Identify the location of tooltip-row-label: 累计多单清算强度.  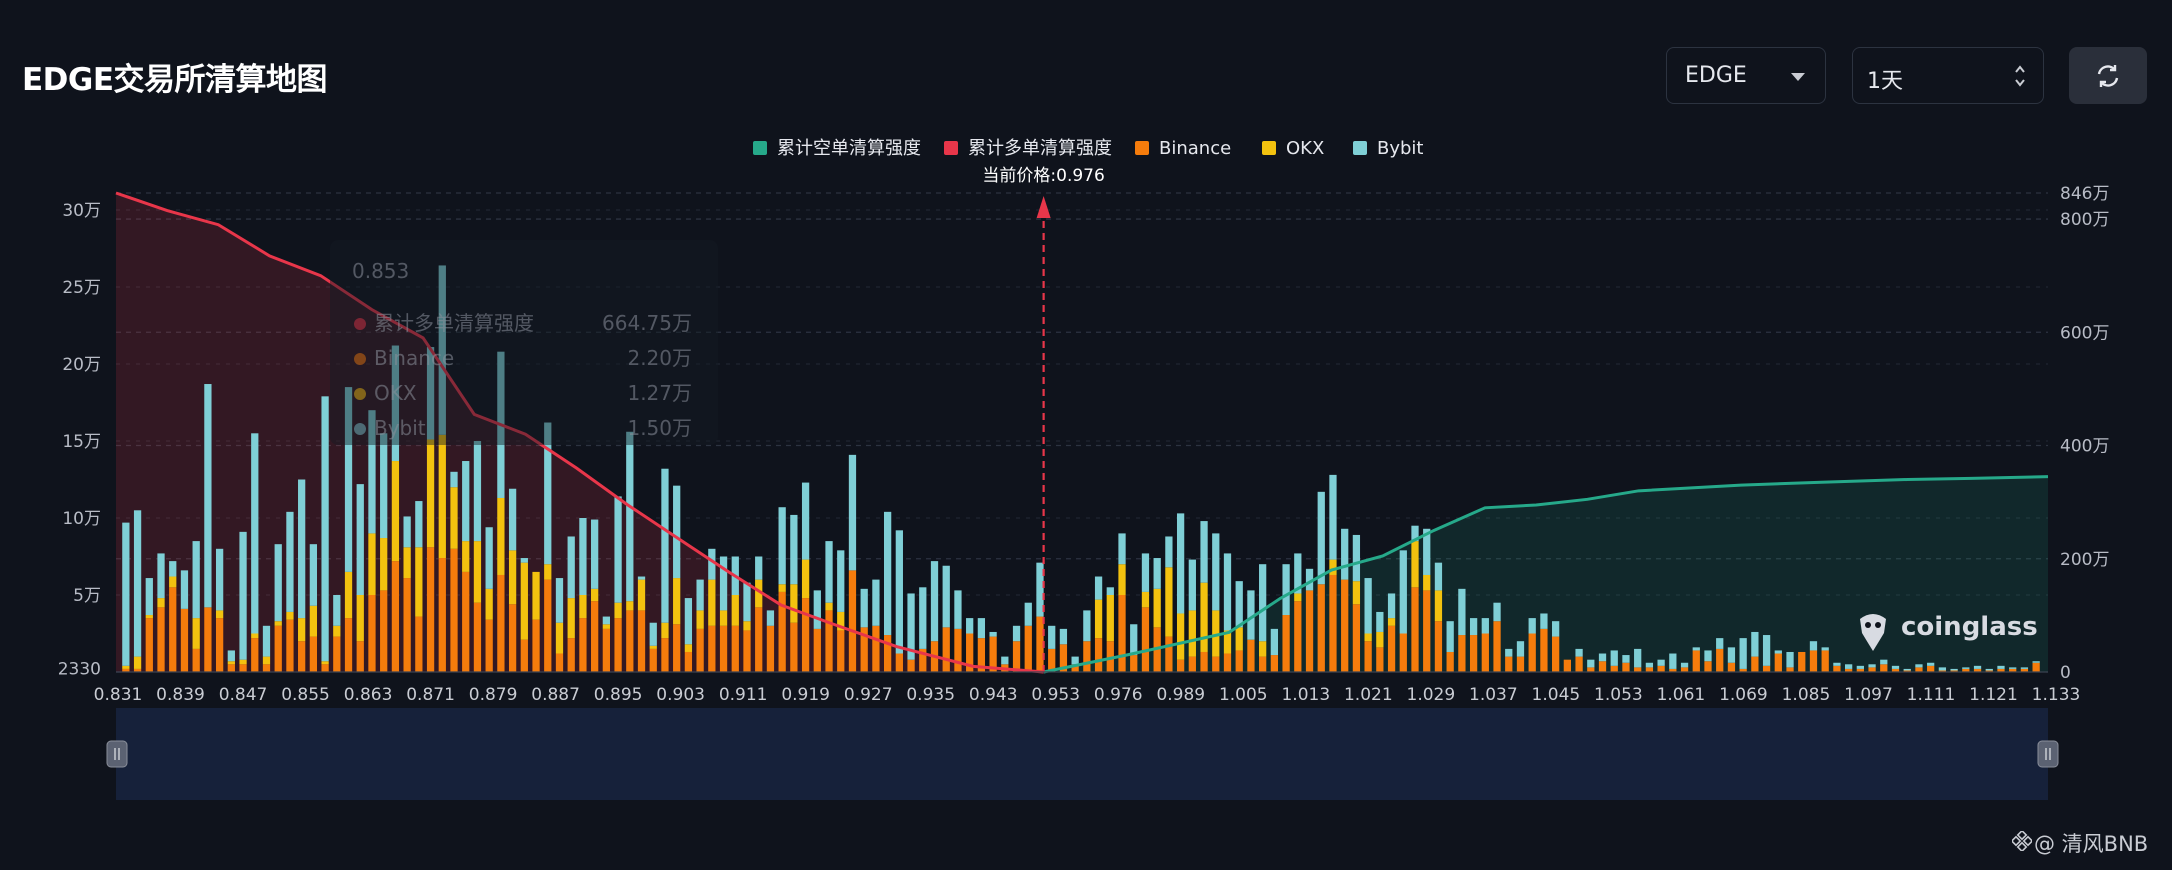
(454, 323).